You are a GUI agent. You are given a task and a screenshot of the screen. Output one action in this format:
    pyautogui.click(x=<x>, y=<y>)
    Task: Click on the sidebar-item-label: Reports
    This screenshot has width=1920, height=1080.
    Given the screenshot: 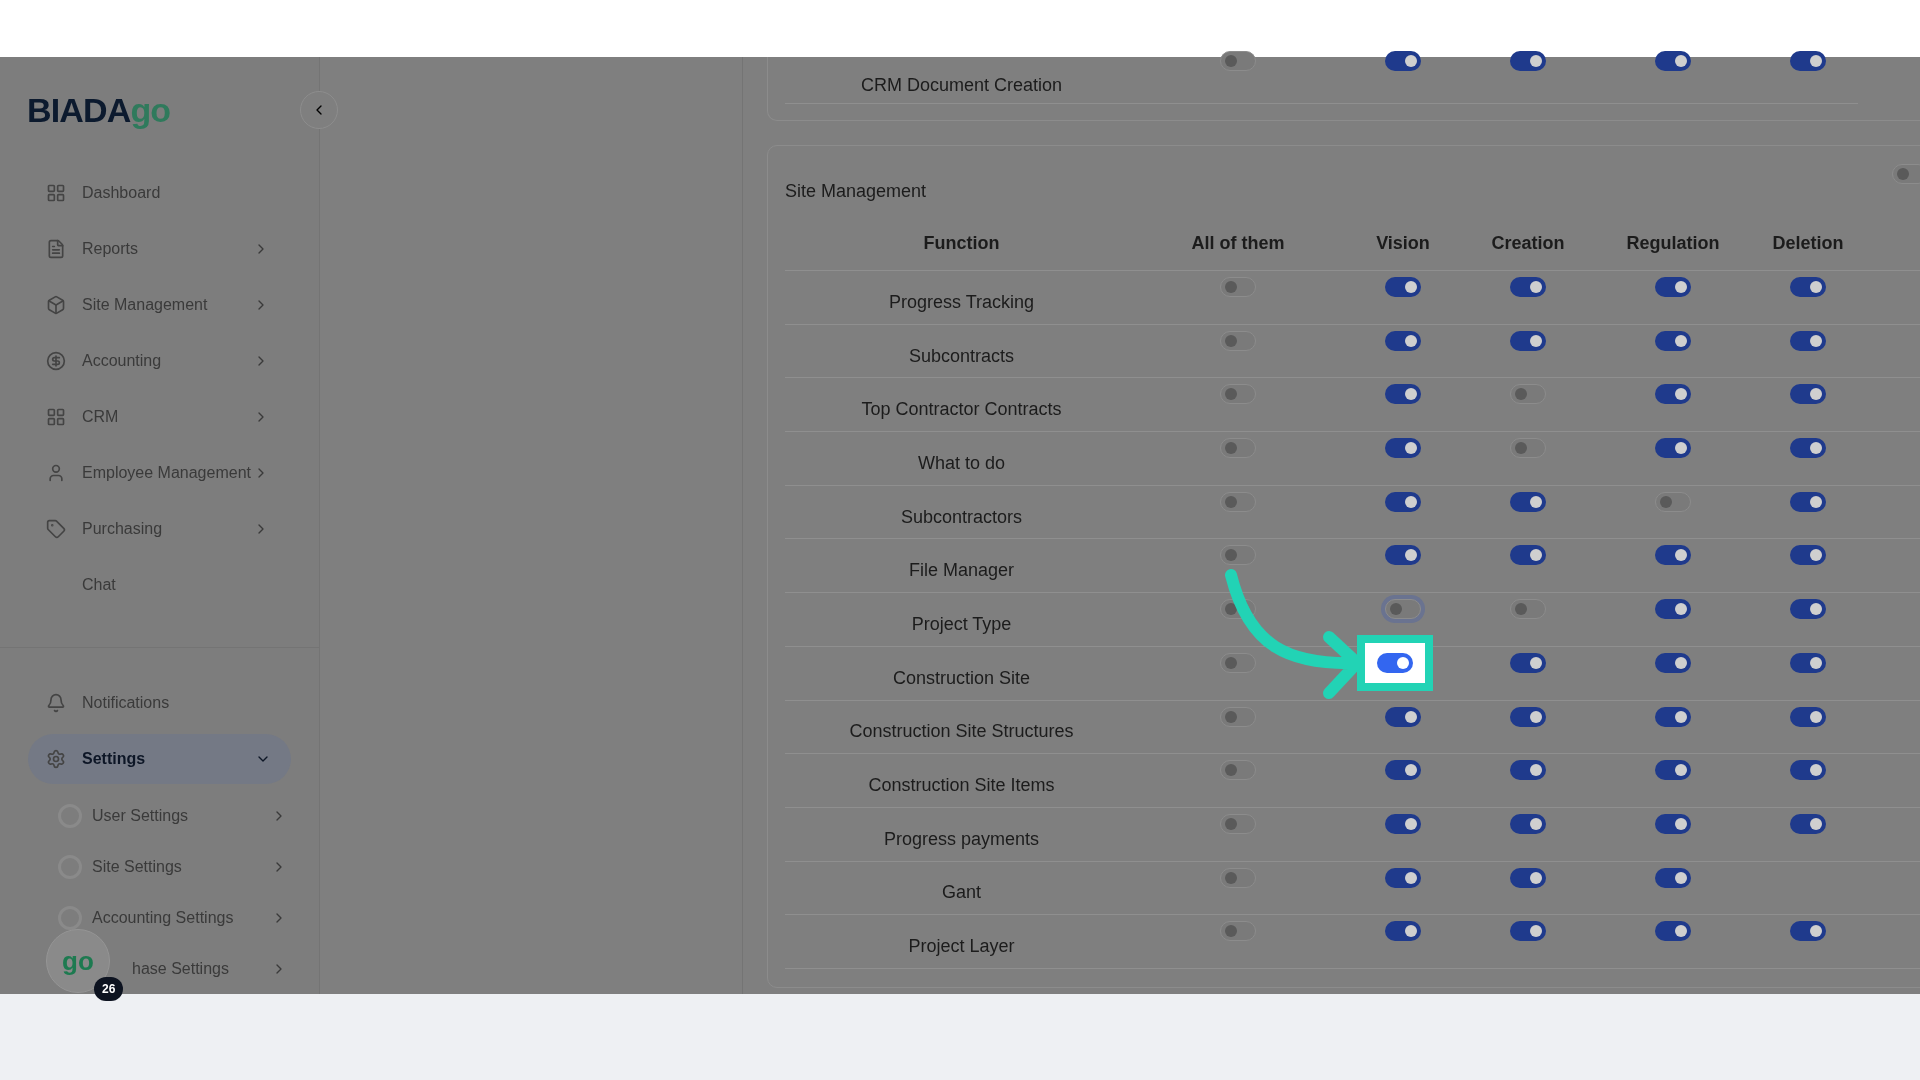 What is the action you would take?
    pyautogui.click(x=111, y=249)
    